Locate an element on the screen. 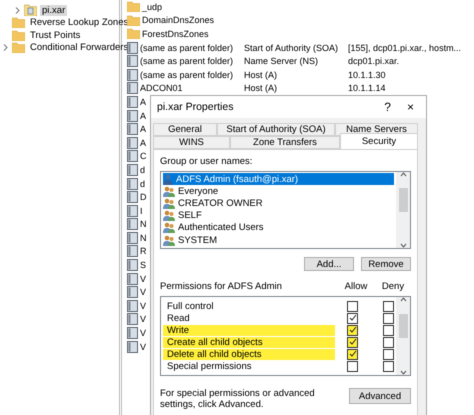 The height and width of the screenshot is (415, 474). record-data: 10.1.1.14 is located at coordinates (367, 88).